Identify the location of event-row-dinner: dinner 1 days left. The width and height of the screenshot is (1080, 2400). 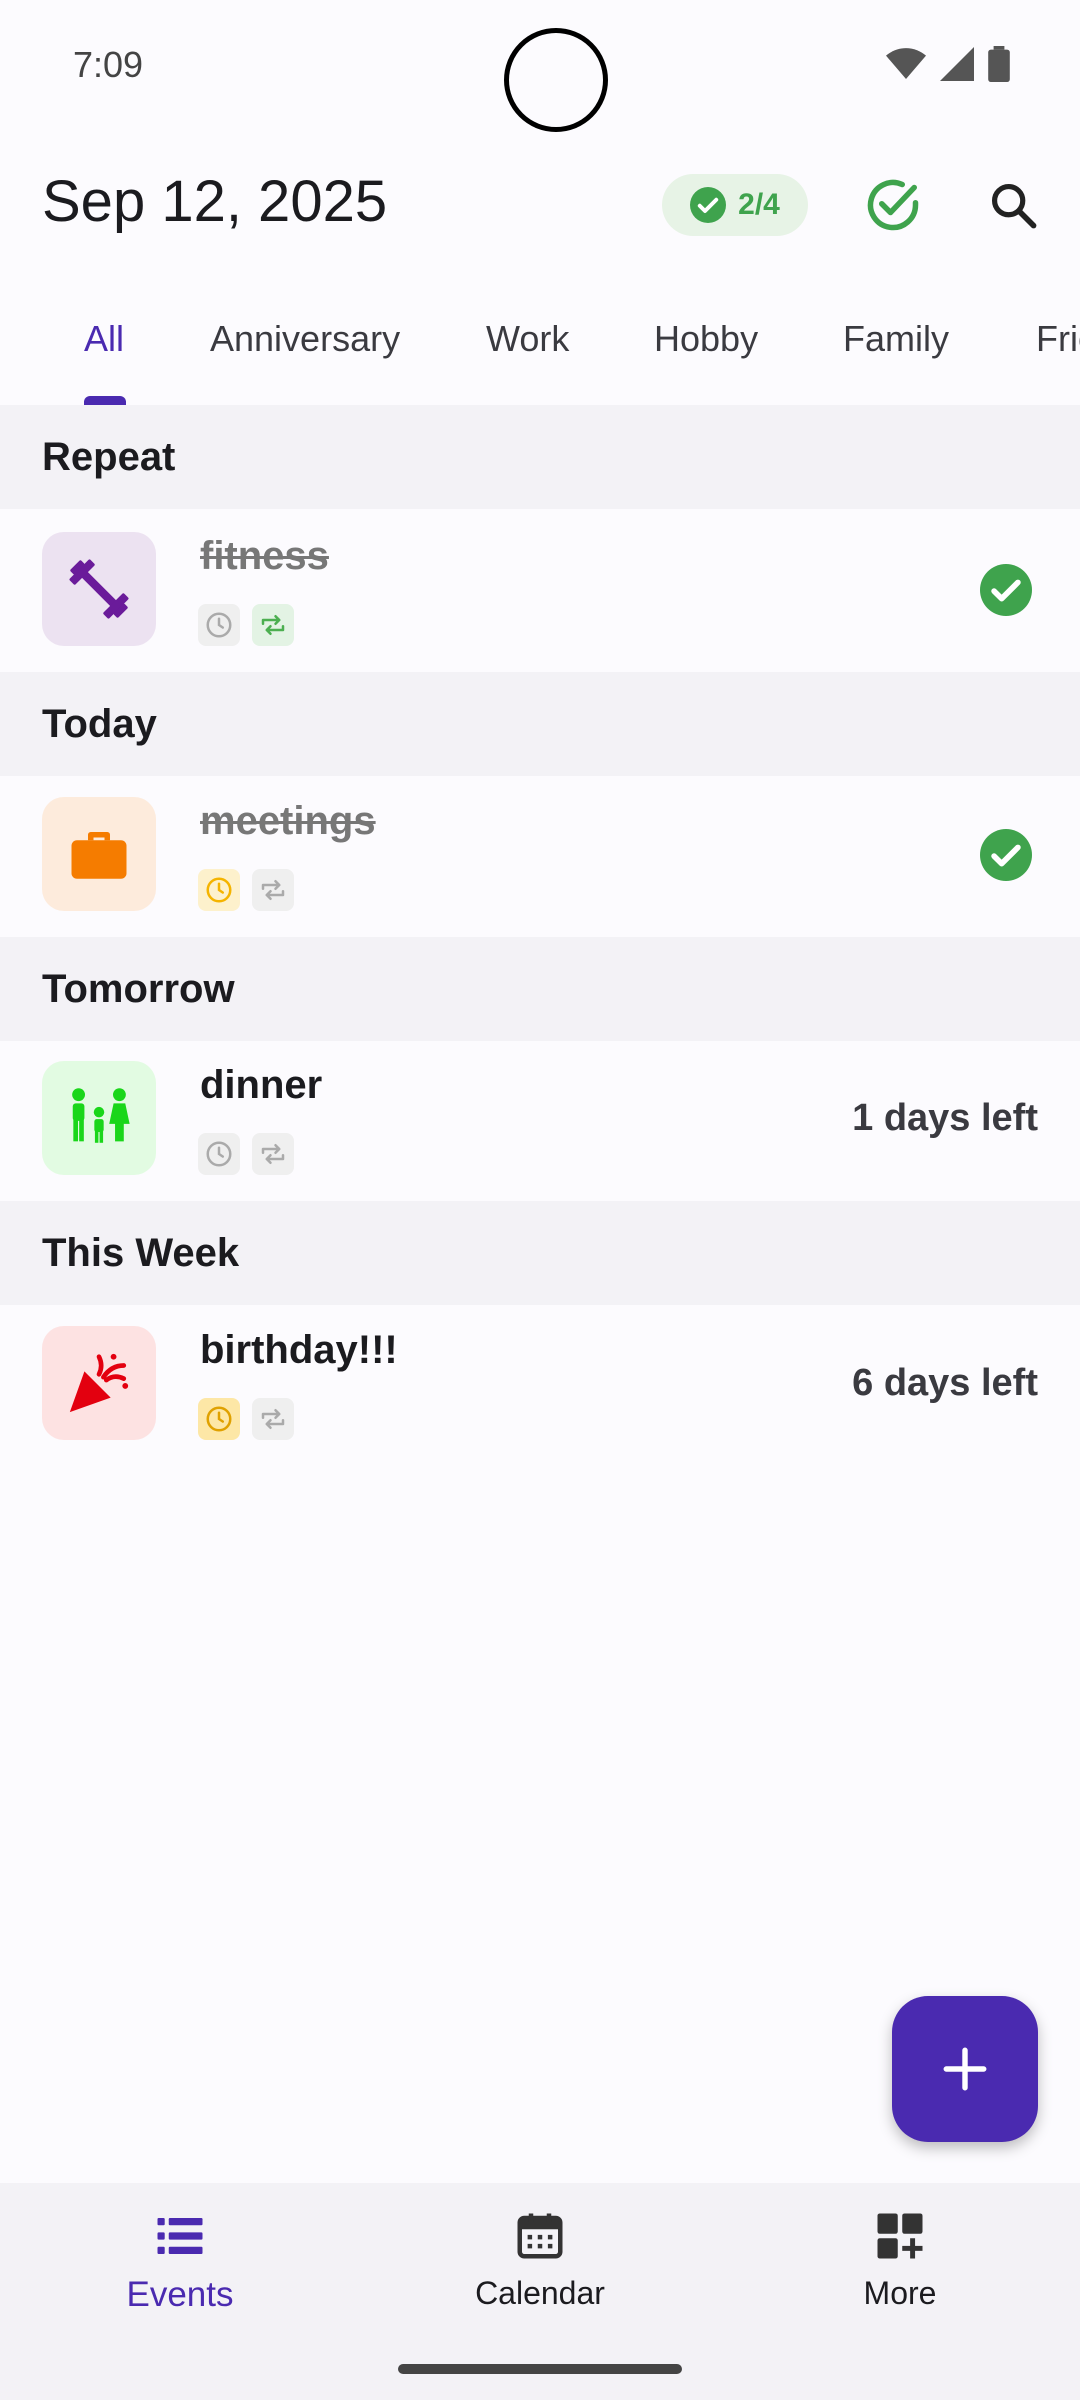
(540, 1121).